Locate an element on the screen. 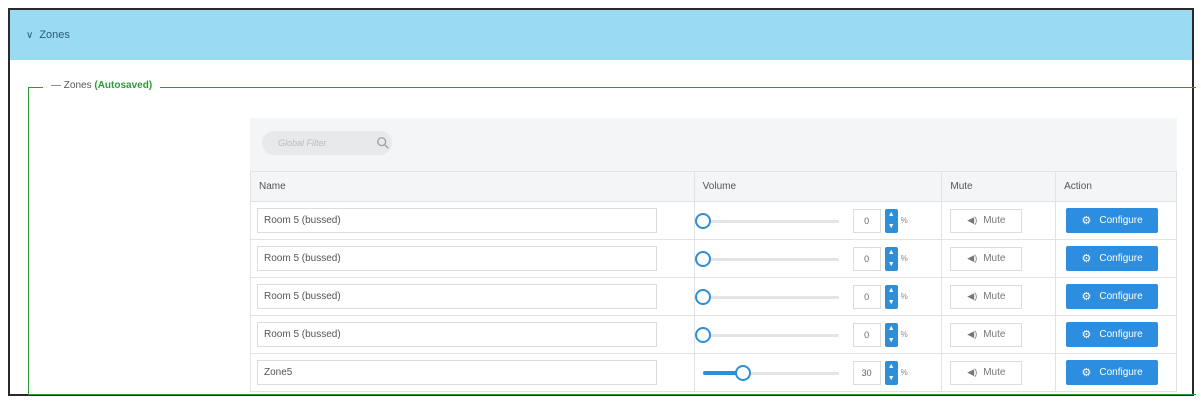 The width and height of the screenshot is (1201, 401). column-header-action: Action is located at coordinates (1116, 186).